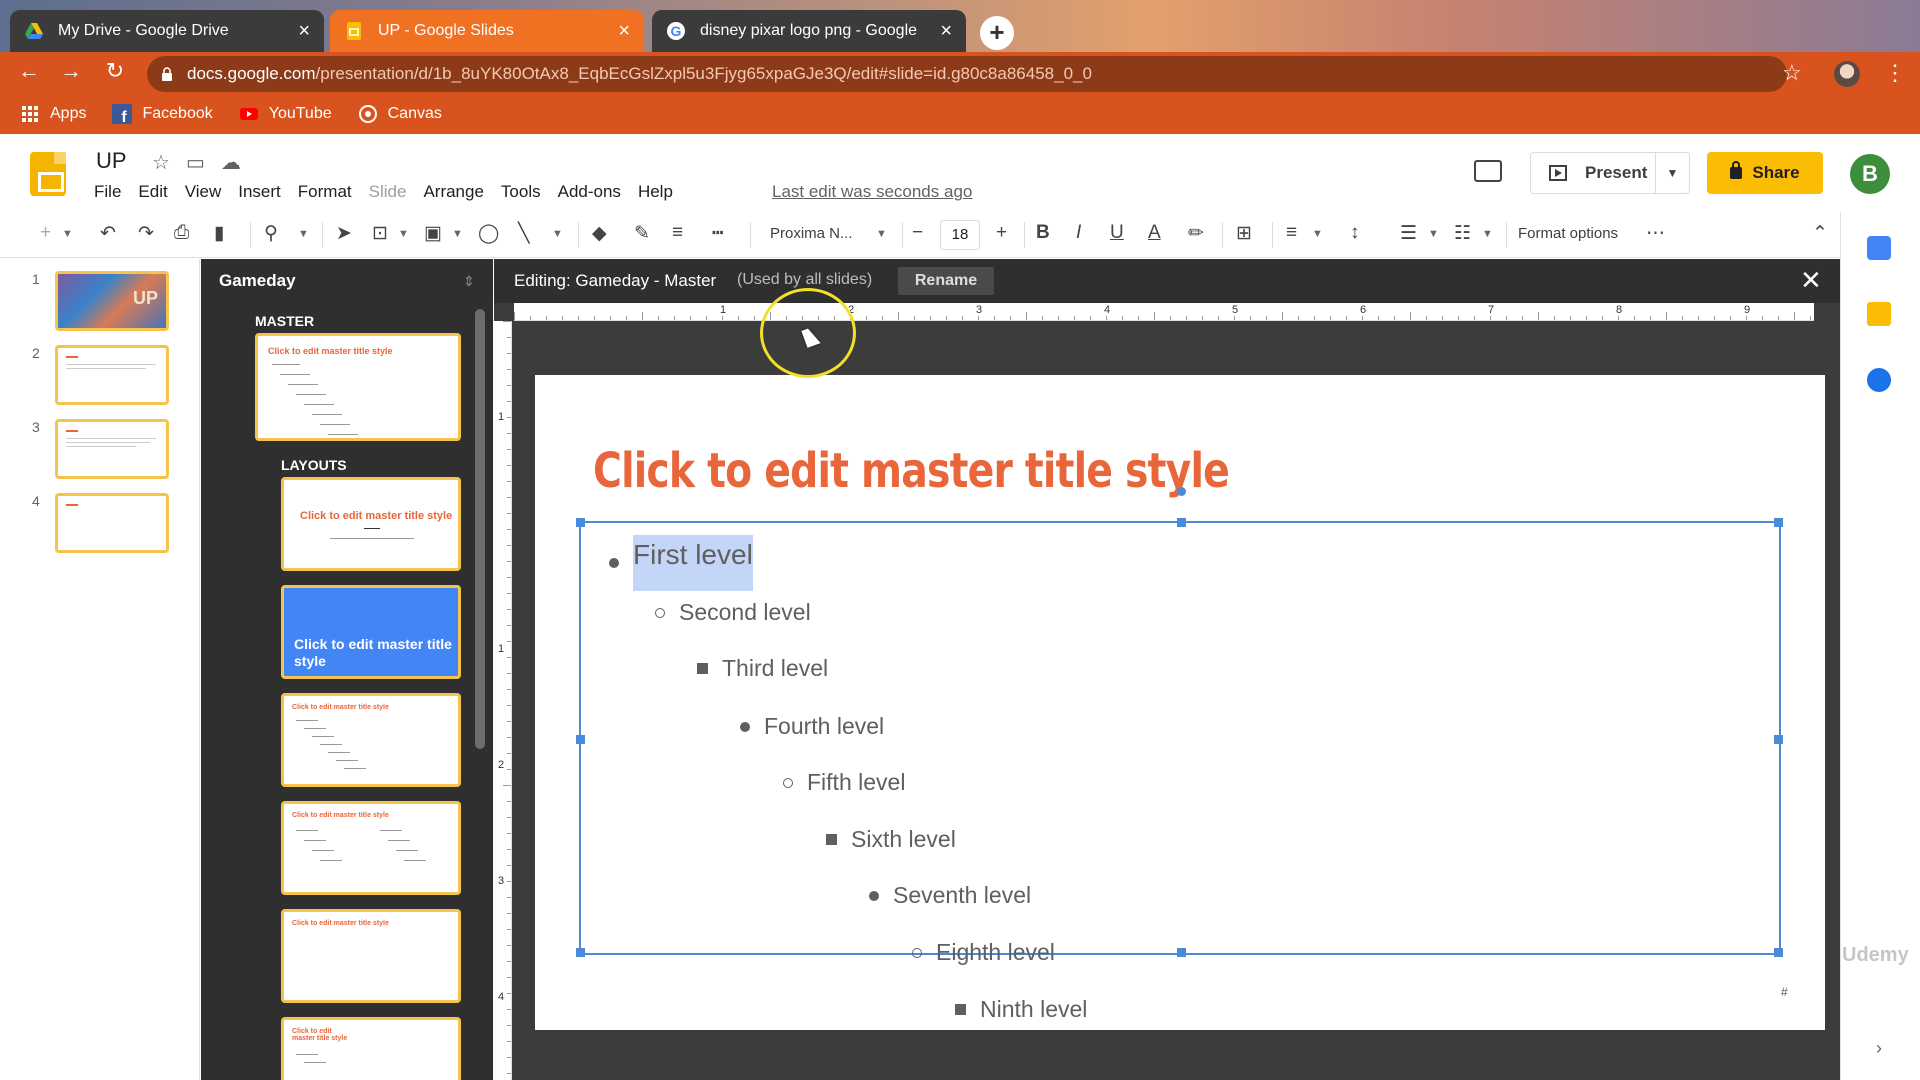 The width and height of the screenshot is (1920, 1080). What do you see at coordinates (107, 192) in the screenshot?
I see `menu-file: File` at bounding box center [107, 192].